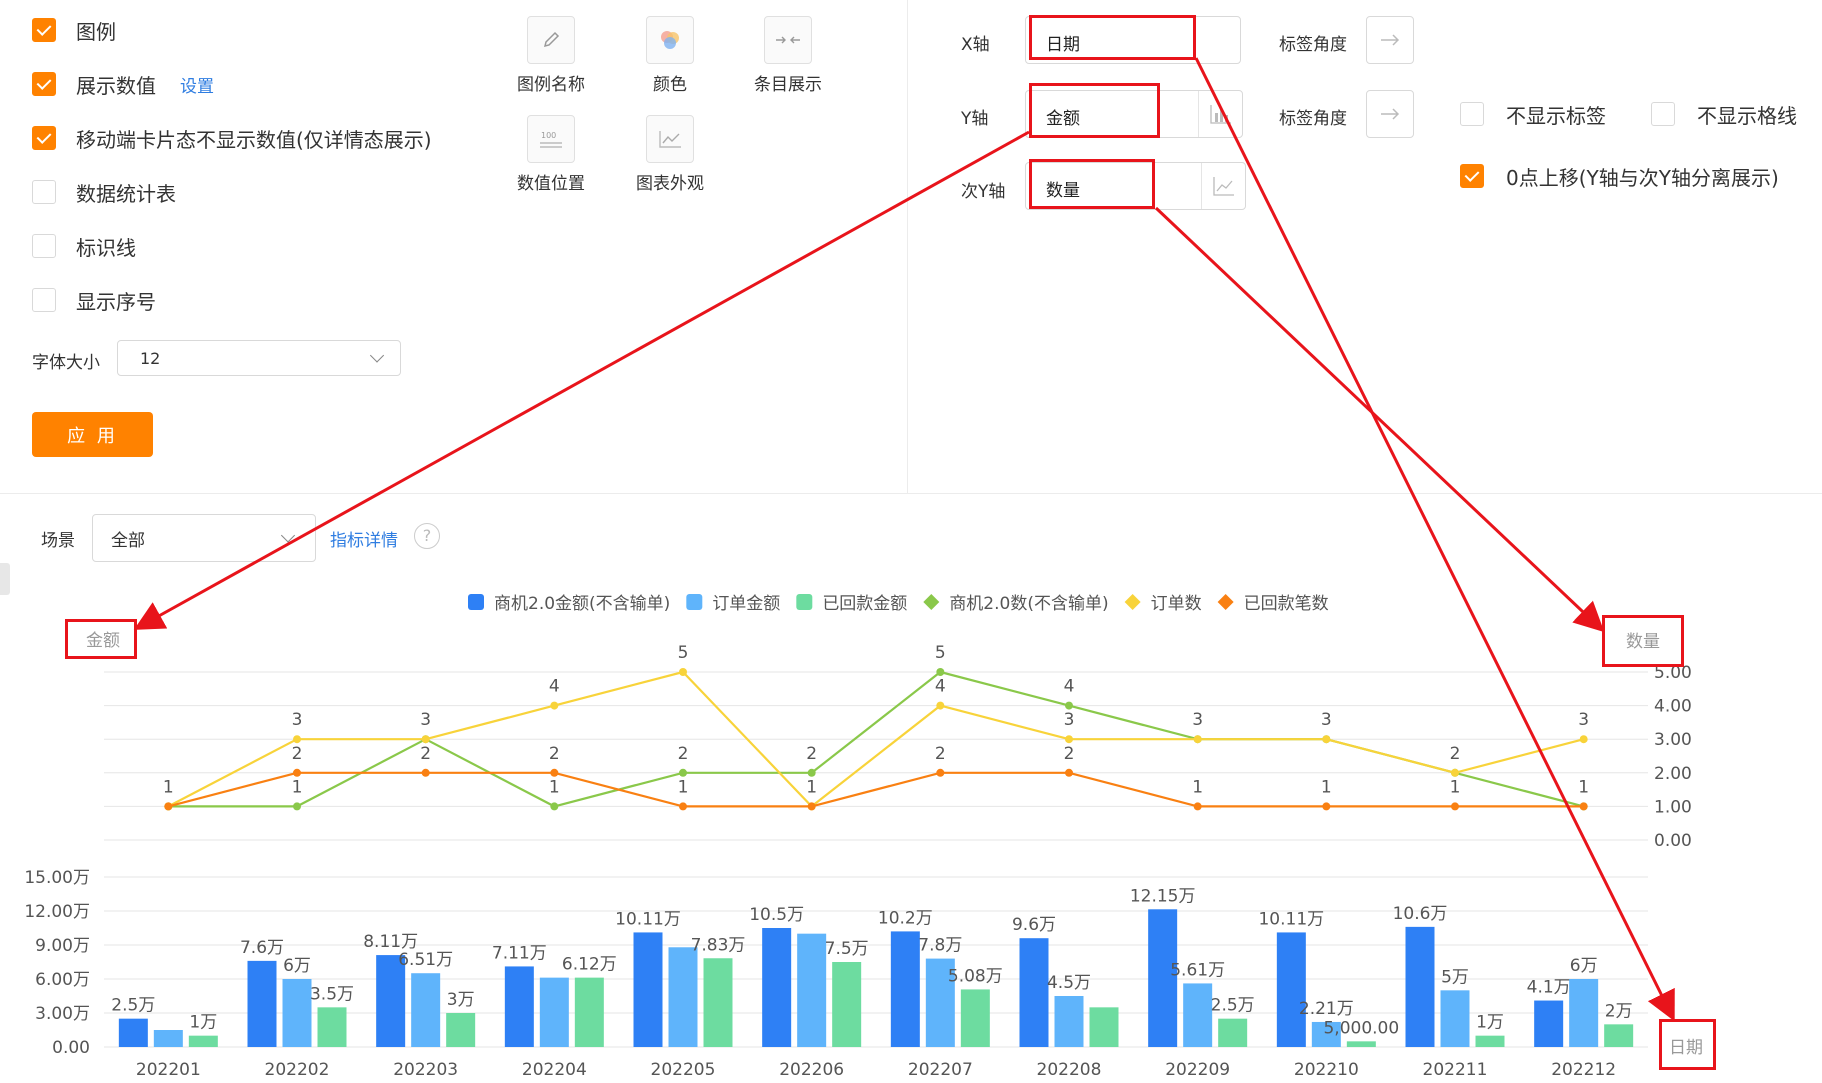  What do you see at coordinates (1686, 1048) in the screenshot?
I see `x-axis-title: 日期` at bounding box center [1686, 1048].